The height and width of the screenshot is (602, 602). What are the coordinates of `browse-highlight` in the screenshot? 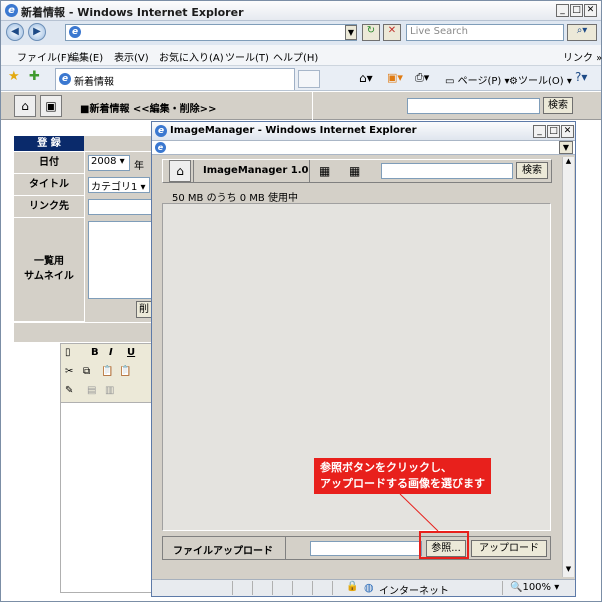 It's located at (444, 545).